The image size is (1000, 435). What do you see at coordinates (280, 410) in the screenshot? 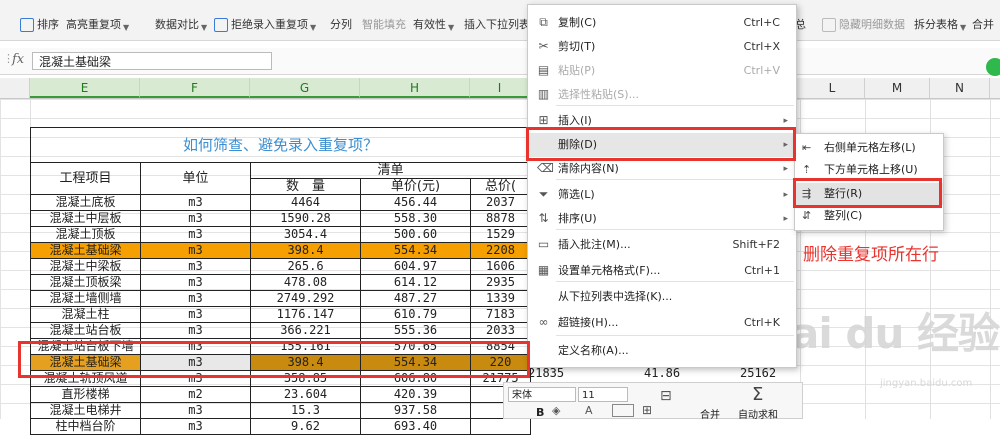
I see `table-row: 混凝土电梯井 m3 15.3 937.58` at bounding box center [280, 410].